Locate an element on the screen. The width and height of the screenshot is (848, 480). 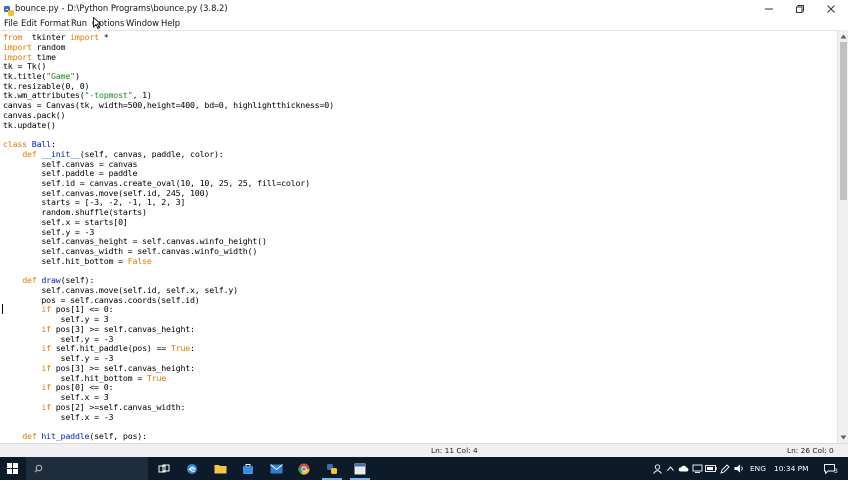
code-line: tk = Tk() is located at coordinates (24, 66).